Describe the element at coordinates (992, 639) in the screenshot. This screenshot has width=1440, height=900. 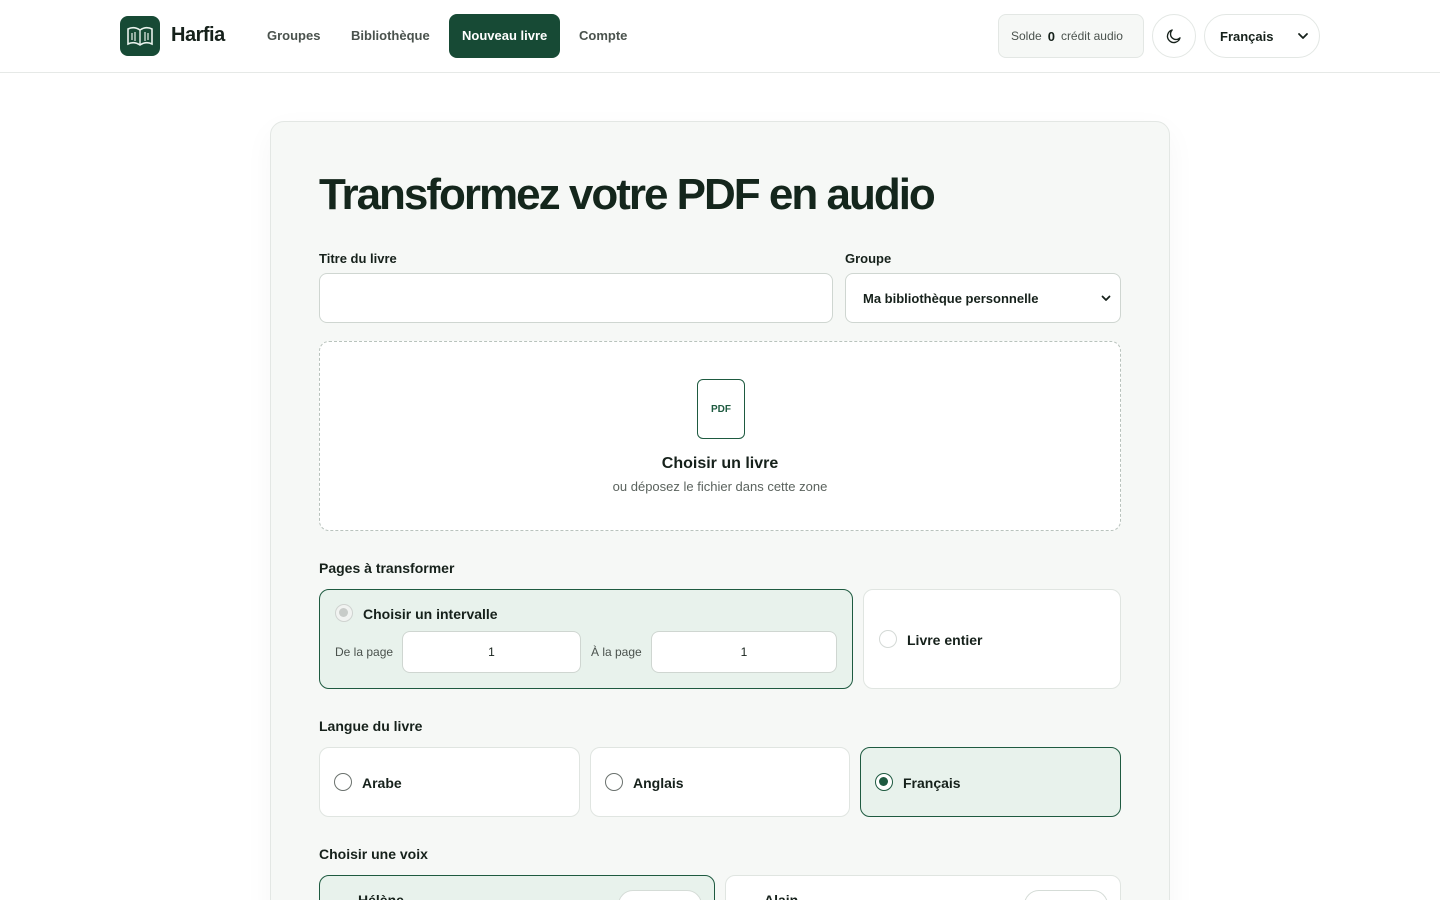
I see `whole-book-option: Livre entier` at that location.